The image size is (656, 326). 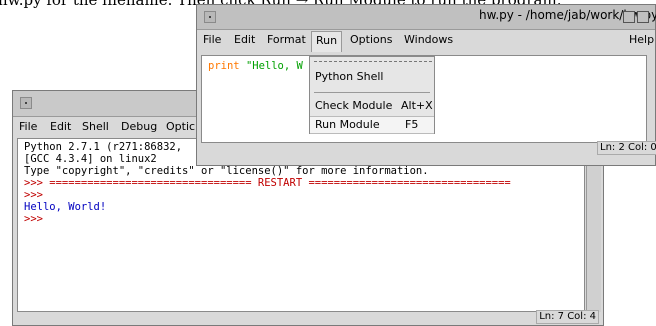 What do you see at coordinates (373, 61) in the screenshot?
I see `tearoff-line` at bounding box center [373, 61].